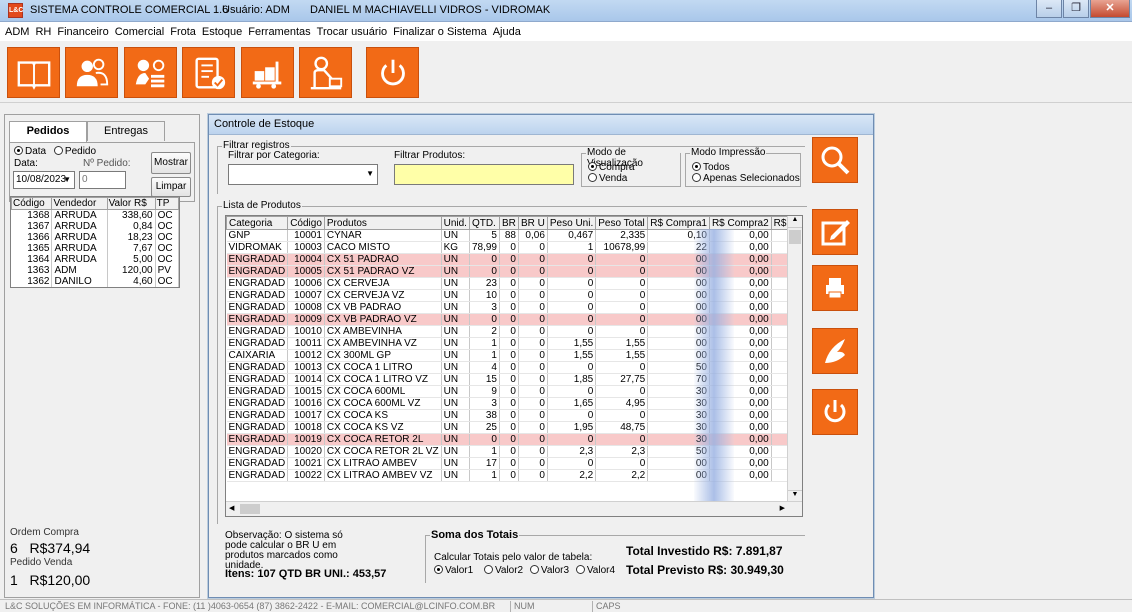 The height and width of the screenshot is (612, 1132). What do you see at coordinates (392, 72) in the screenshot?
I see `toolbar-power-button` at bounding box center [392, 72].